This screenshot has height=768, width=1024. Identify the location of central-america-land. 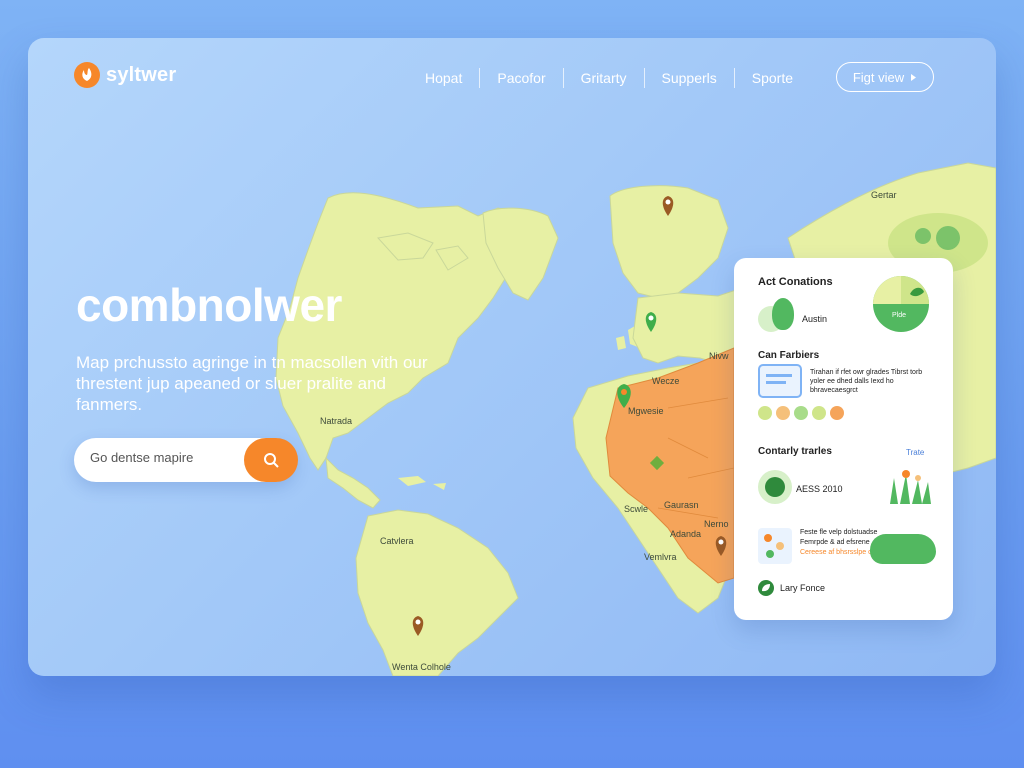
(353, 482).